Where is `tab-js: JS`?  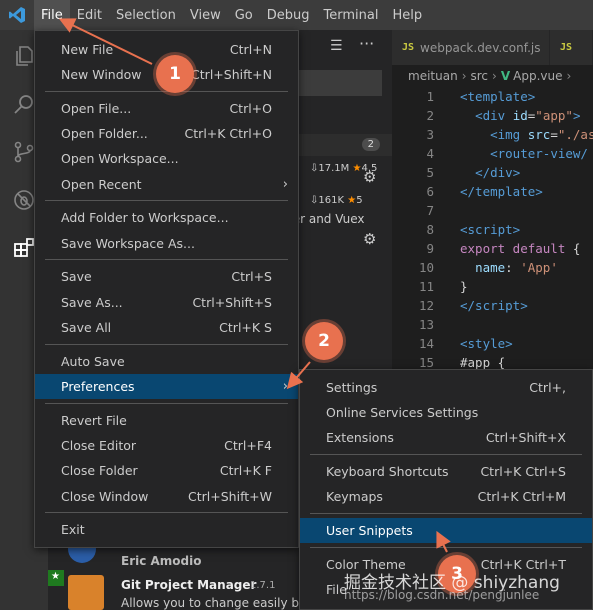 tab-js: JS is located at coordinates (571, 47).